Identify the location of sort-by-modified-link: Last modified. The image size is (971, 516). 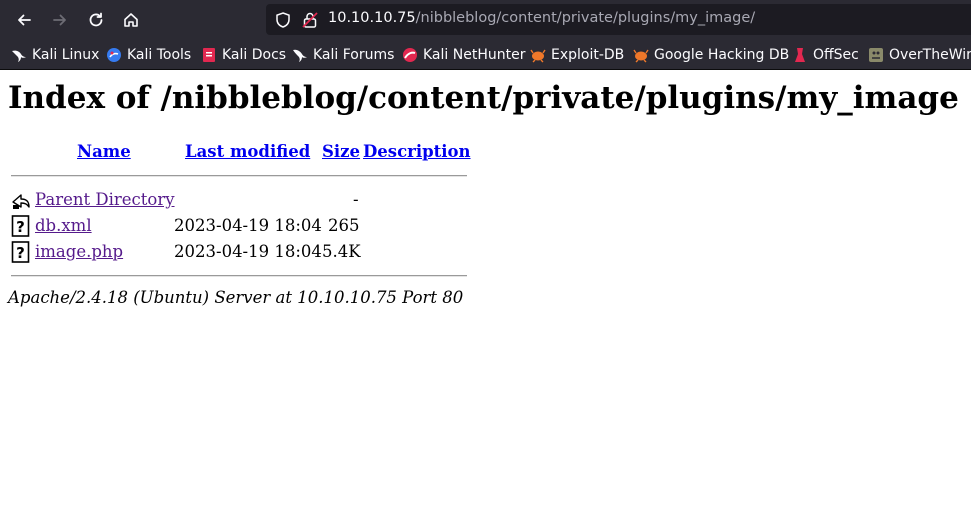
(247, 151).